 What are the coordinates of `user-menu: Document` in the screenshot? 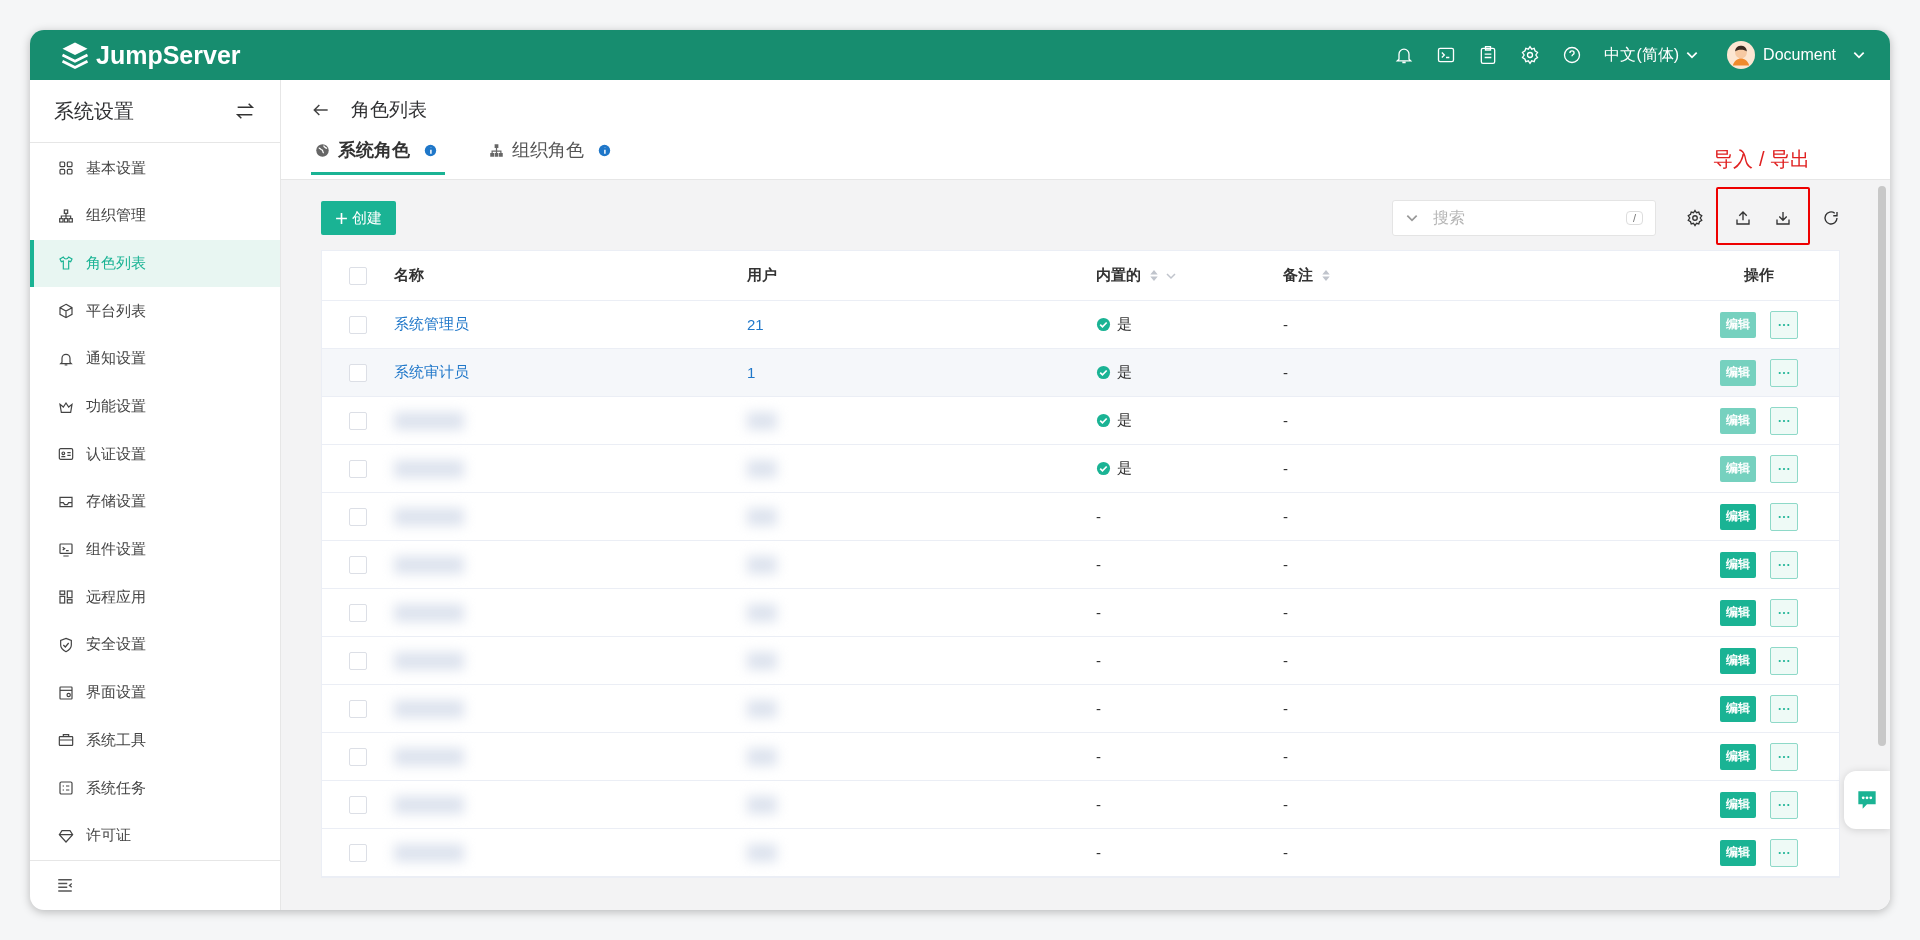 It's located at (1796, 55).